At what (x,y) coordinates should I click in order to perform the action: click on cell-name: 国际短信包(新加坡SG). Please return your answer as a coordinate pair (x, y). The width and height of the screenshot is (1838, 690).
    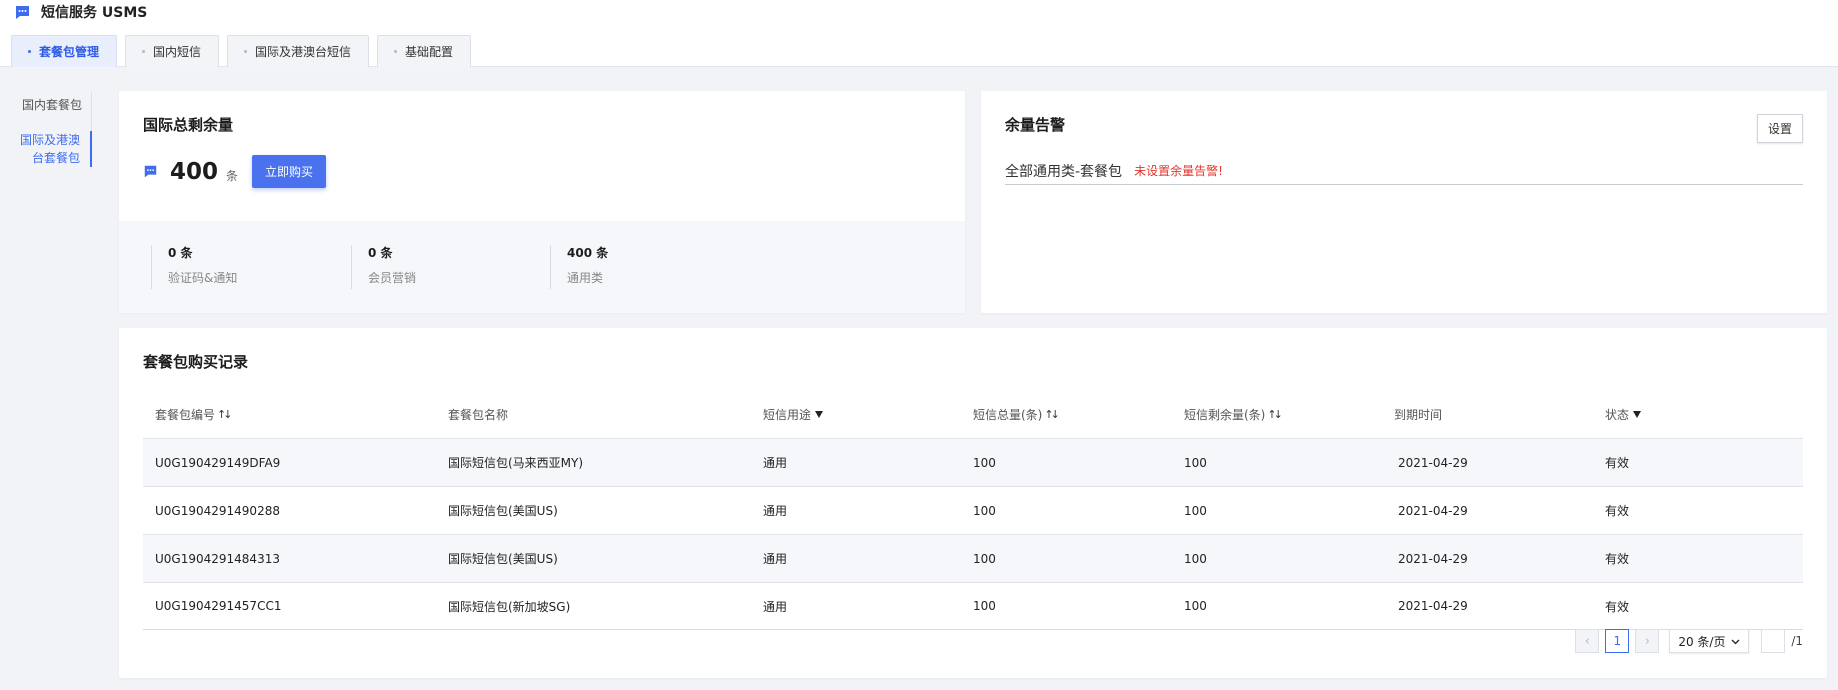
    Looking at the image, I should click on (509, 606).